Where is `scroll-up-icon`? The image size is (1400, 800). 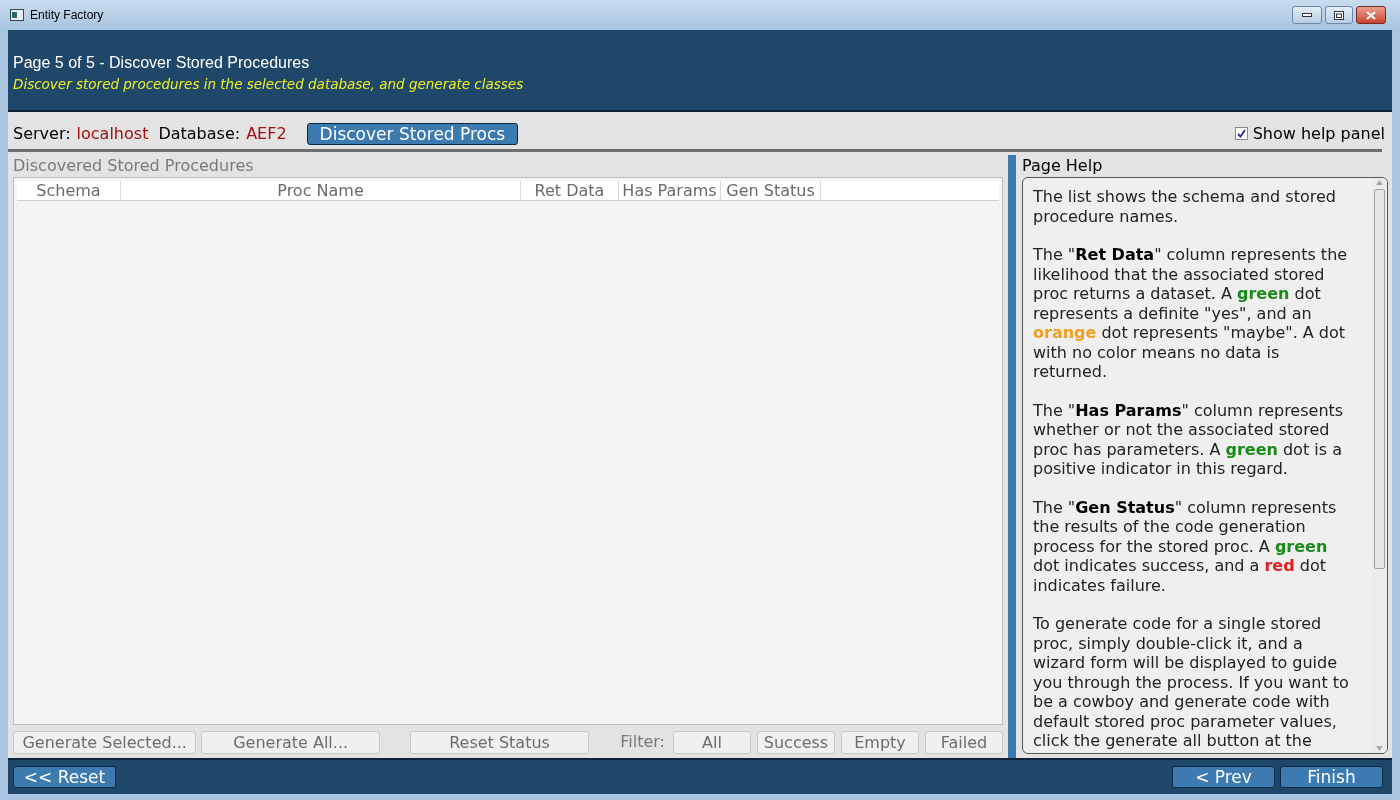 scroll-up-icon is located at coordinates (1379, 182).